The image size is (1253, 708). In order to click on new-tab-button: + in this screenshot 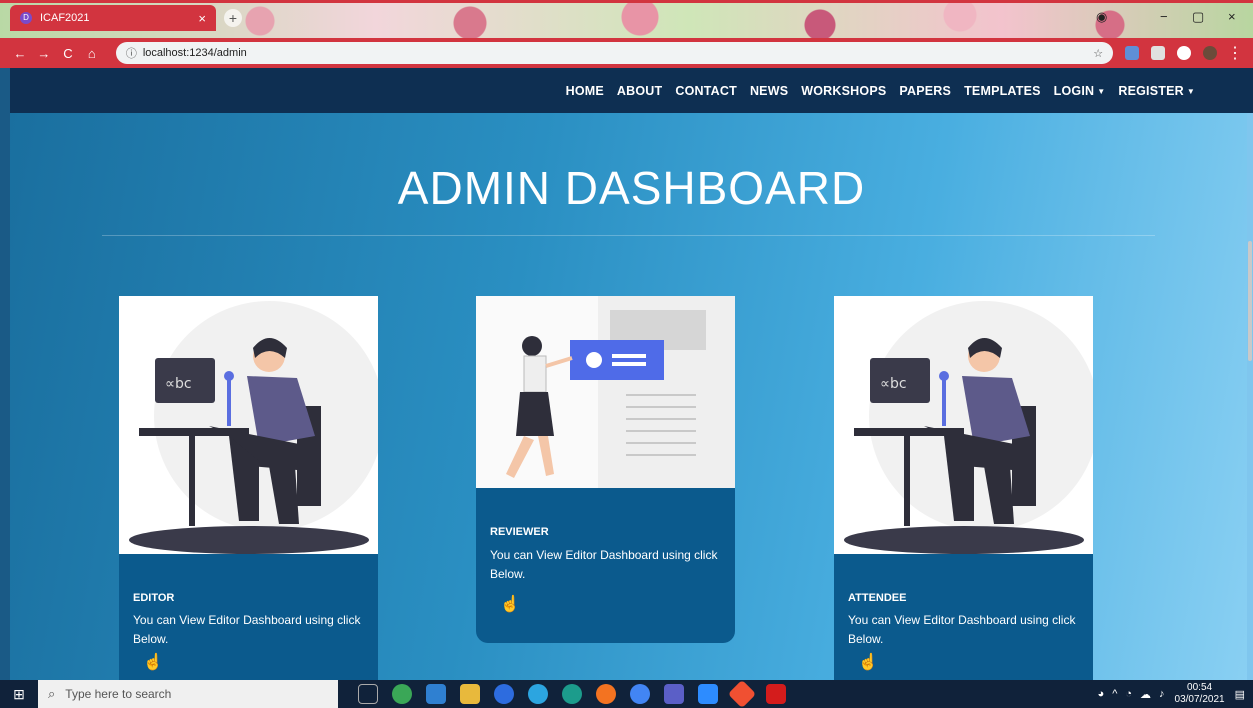, I will do `click(233, 18)`.